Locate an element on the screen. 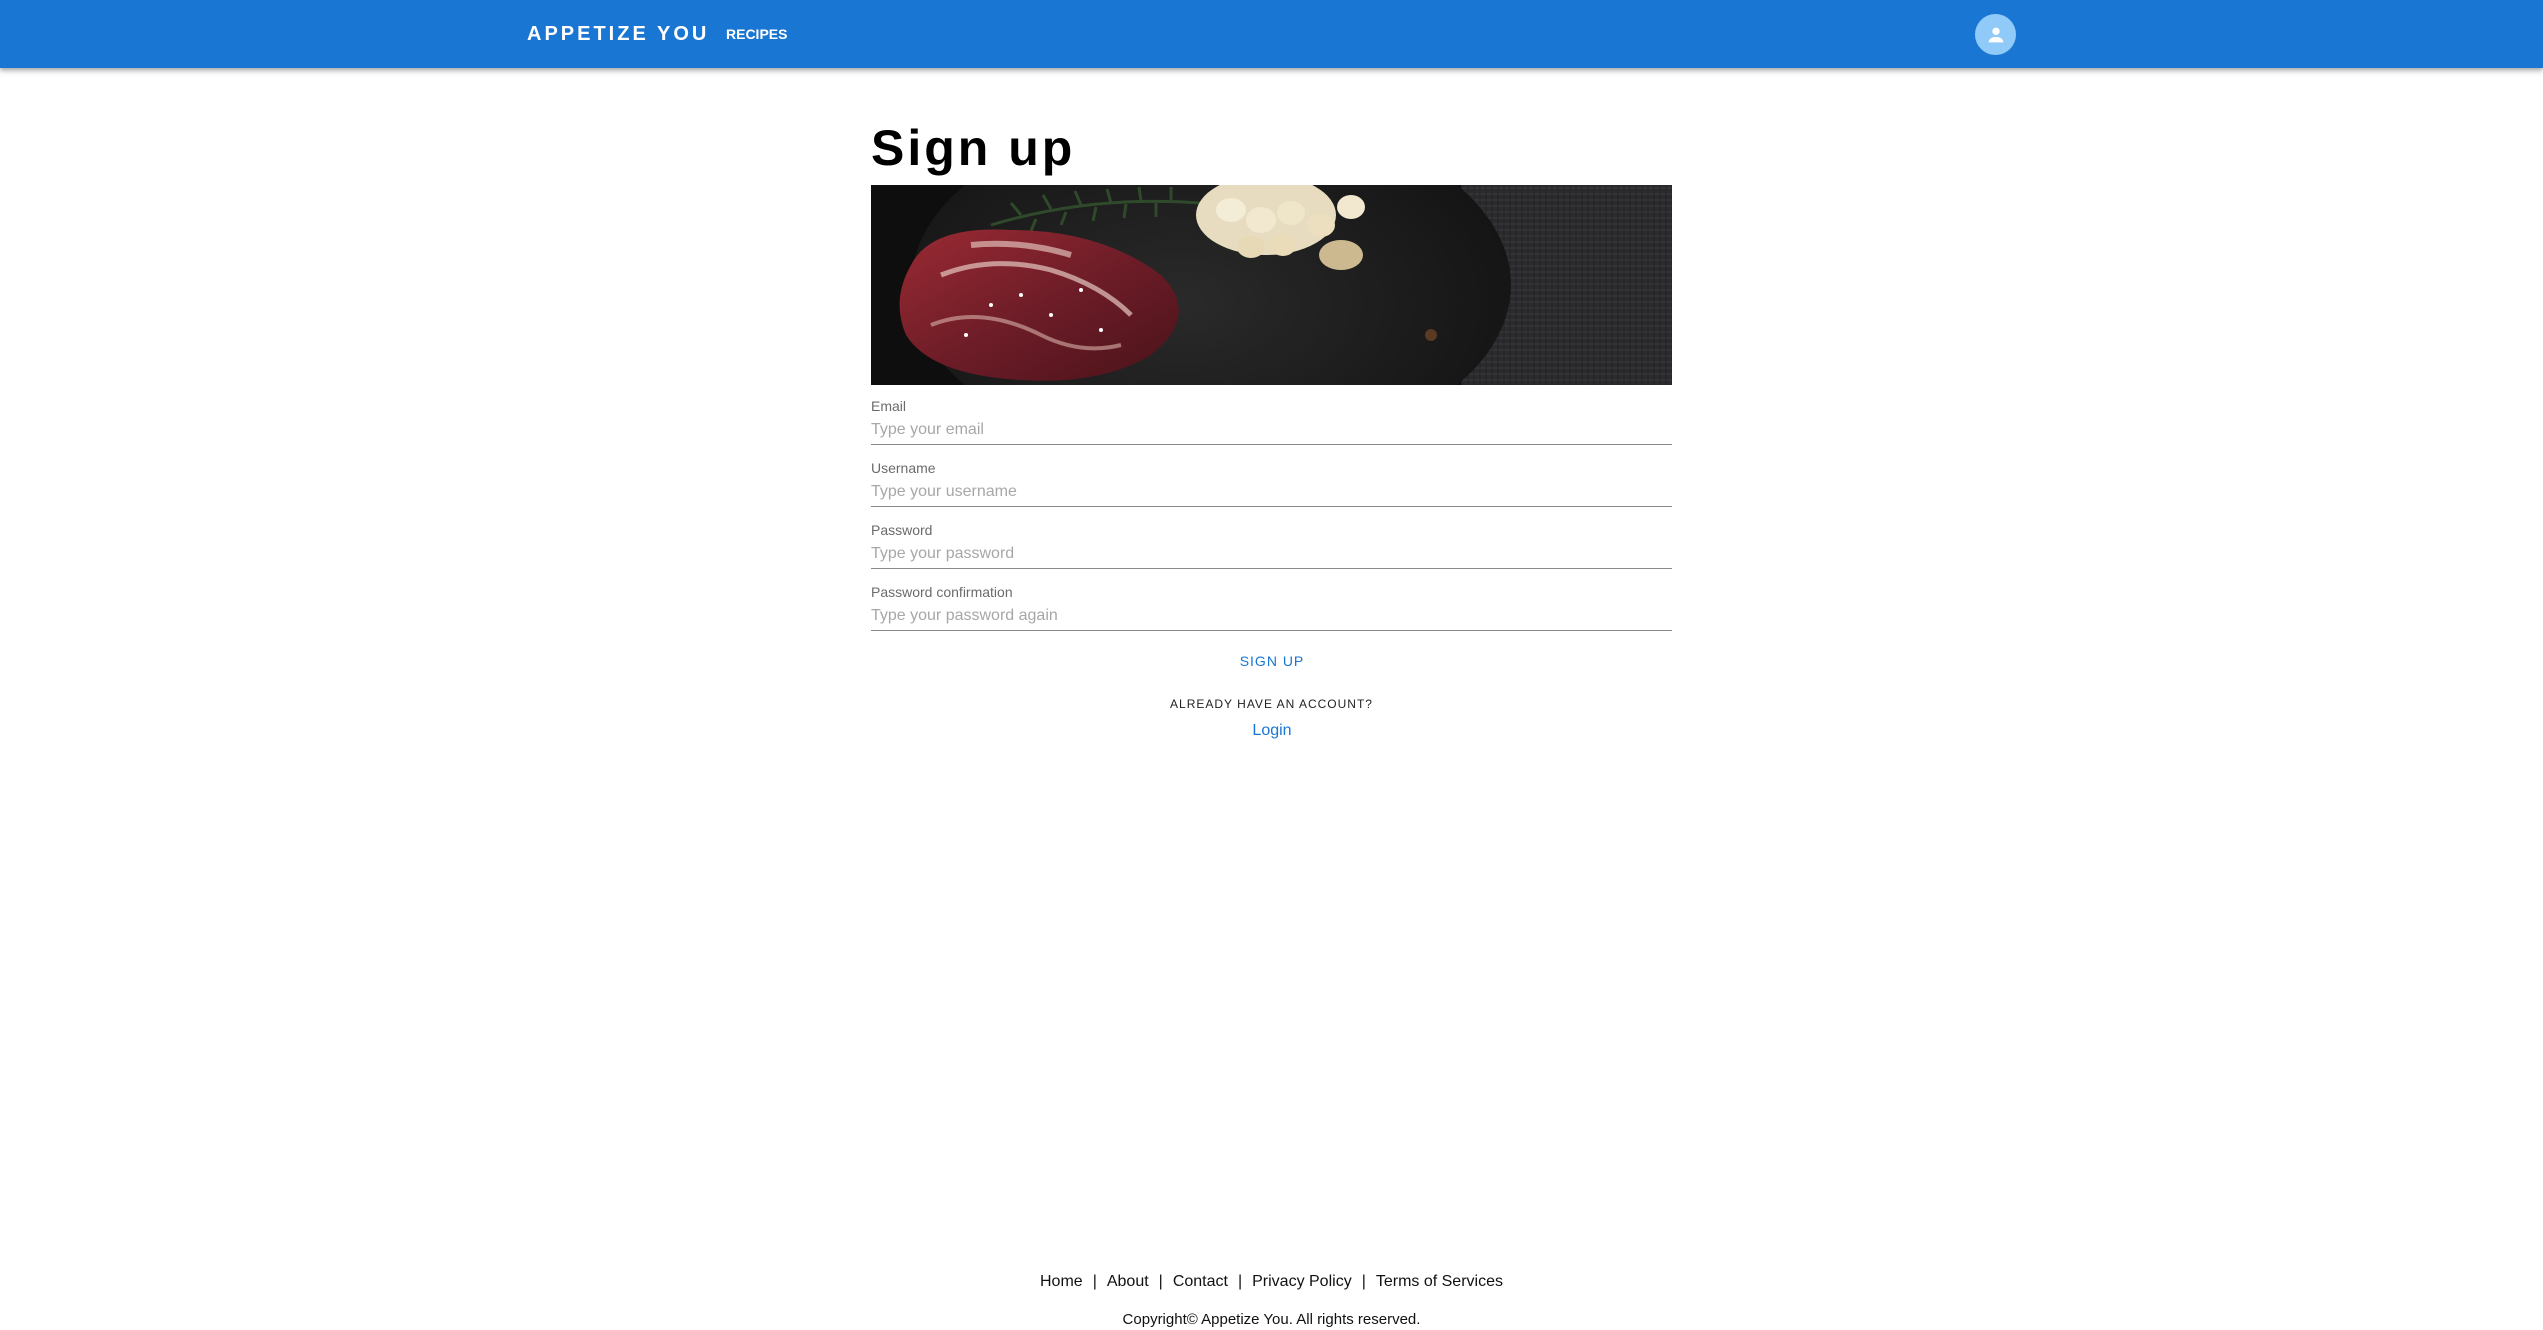 This screenshot has height=1330, width=2543. password-confirmation-field: Password confirmation is located at coordinates (1271, 613).